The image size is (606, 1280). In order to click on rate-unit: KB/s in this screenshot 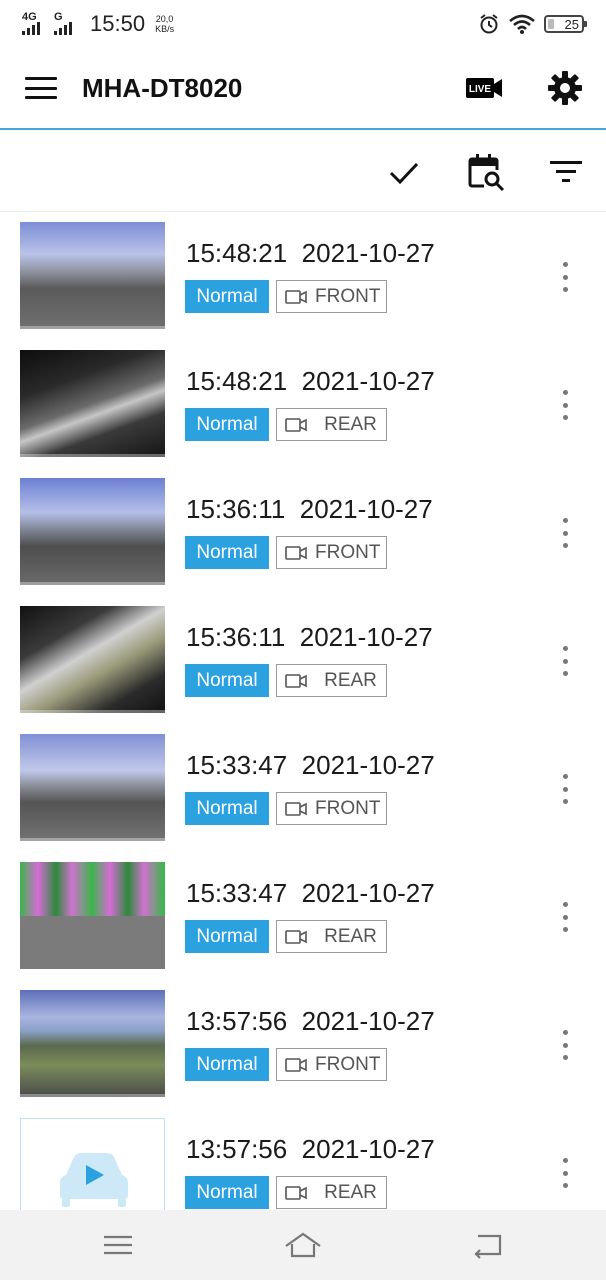, I will do `click(165, 29)`.